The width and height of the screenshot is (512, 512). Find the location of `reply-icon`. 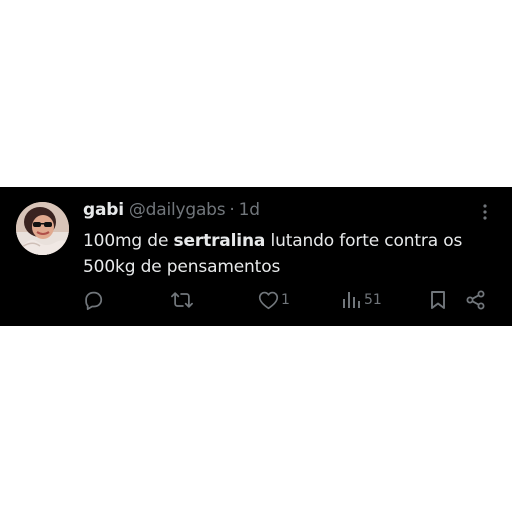

reply-icon is located at coordinates (94, 301).